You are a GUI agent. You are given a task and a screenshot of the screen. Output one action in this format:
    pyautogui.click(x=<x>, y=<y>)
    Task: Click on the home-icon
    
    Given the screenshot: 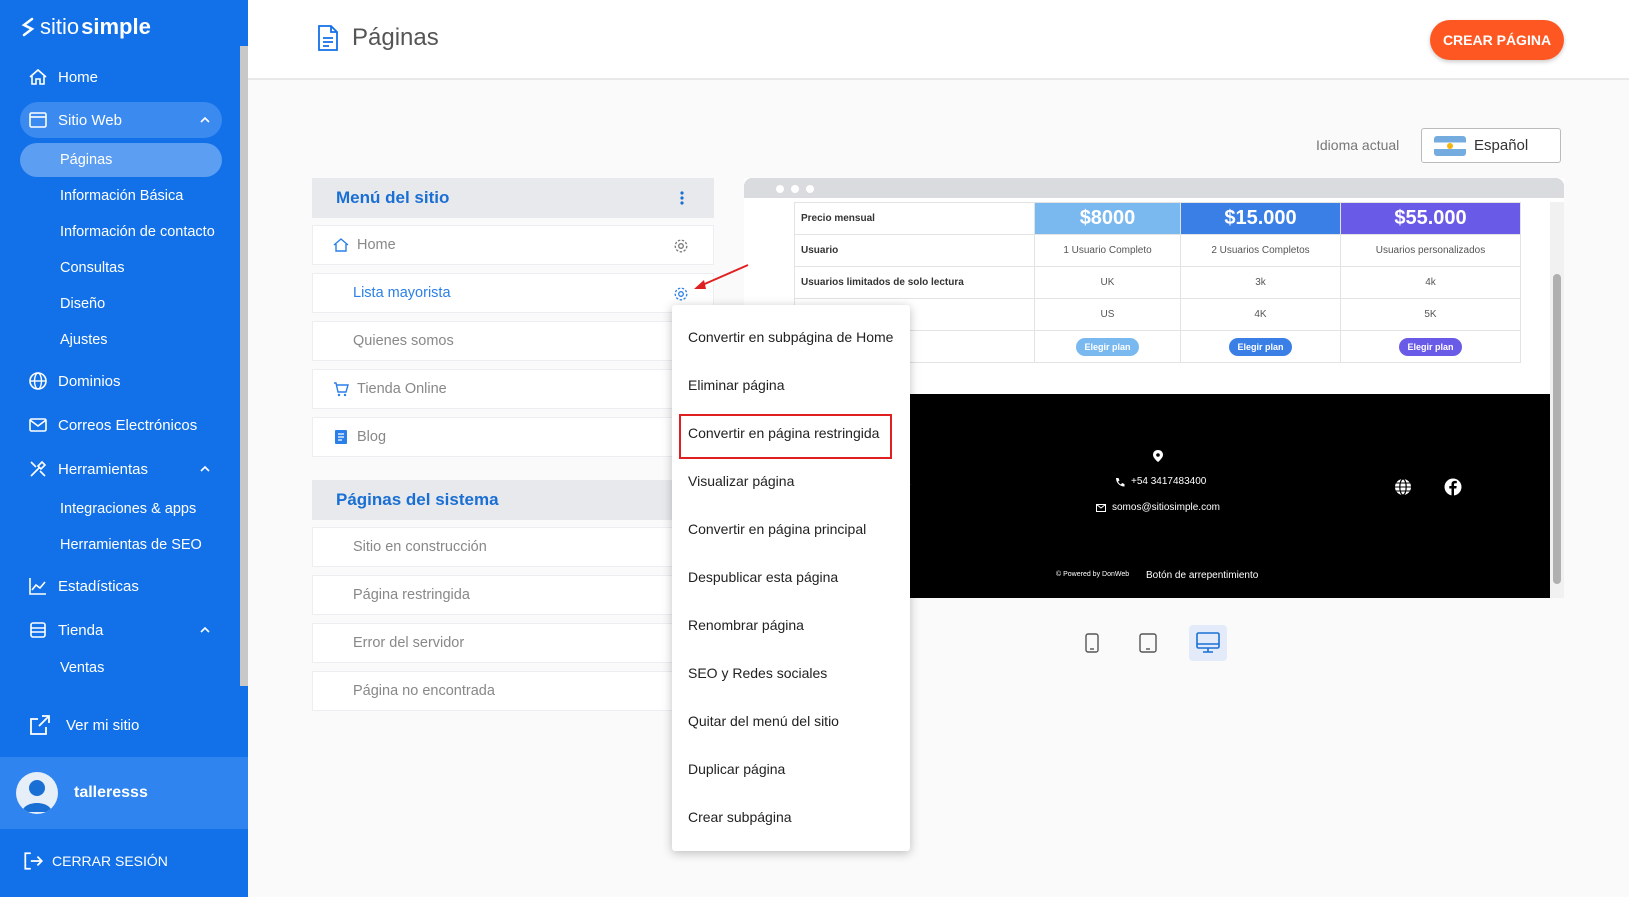 What is the action you would take?
    pyautogui.click(x=38, y=76)
    